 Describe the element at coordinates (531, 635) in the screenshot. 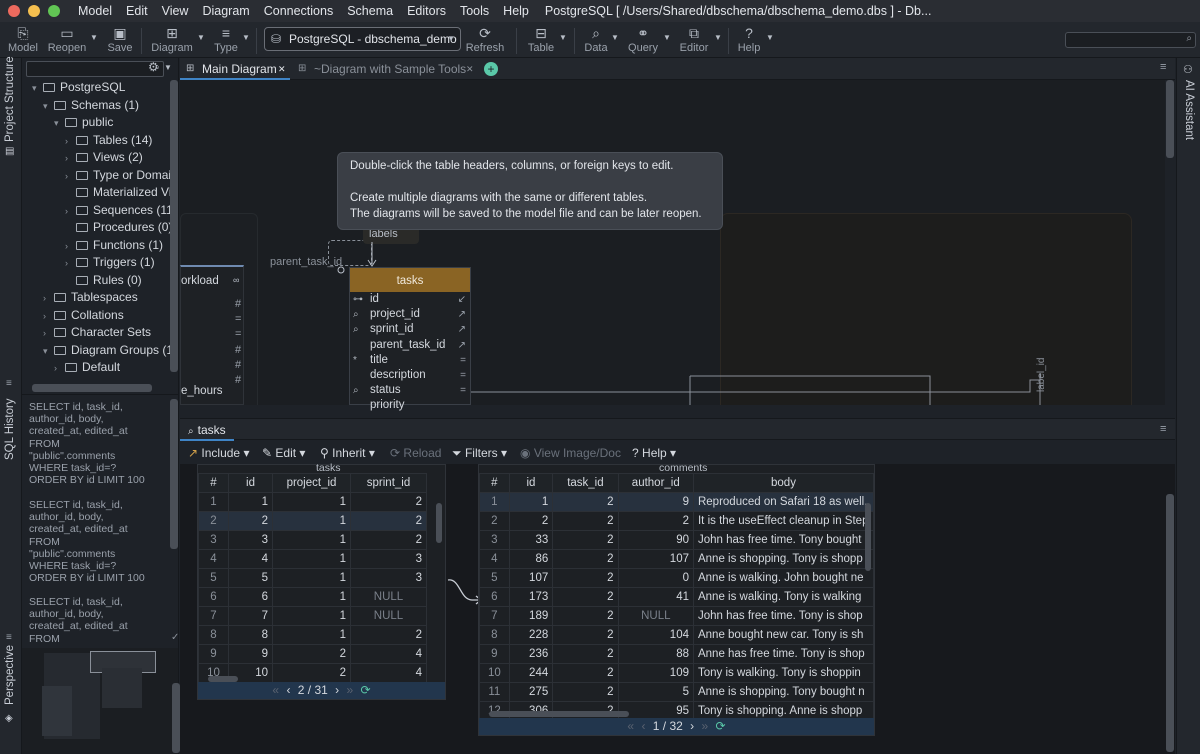

I see `table-cell: 228` at that location.